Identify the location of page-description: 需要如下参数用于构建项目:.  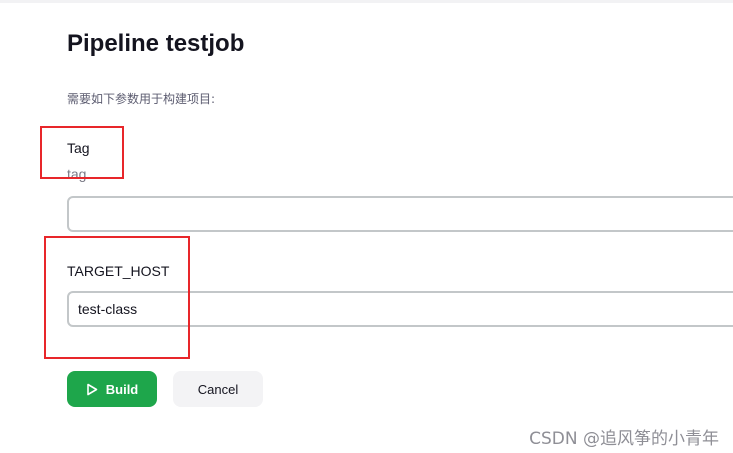
(141, 99).